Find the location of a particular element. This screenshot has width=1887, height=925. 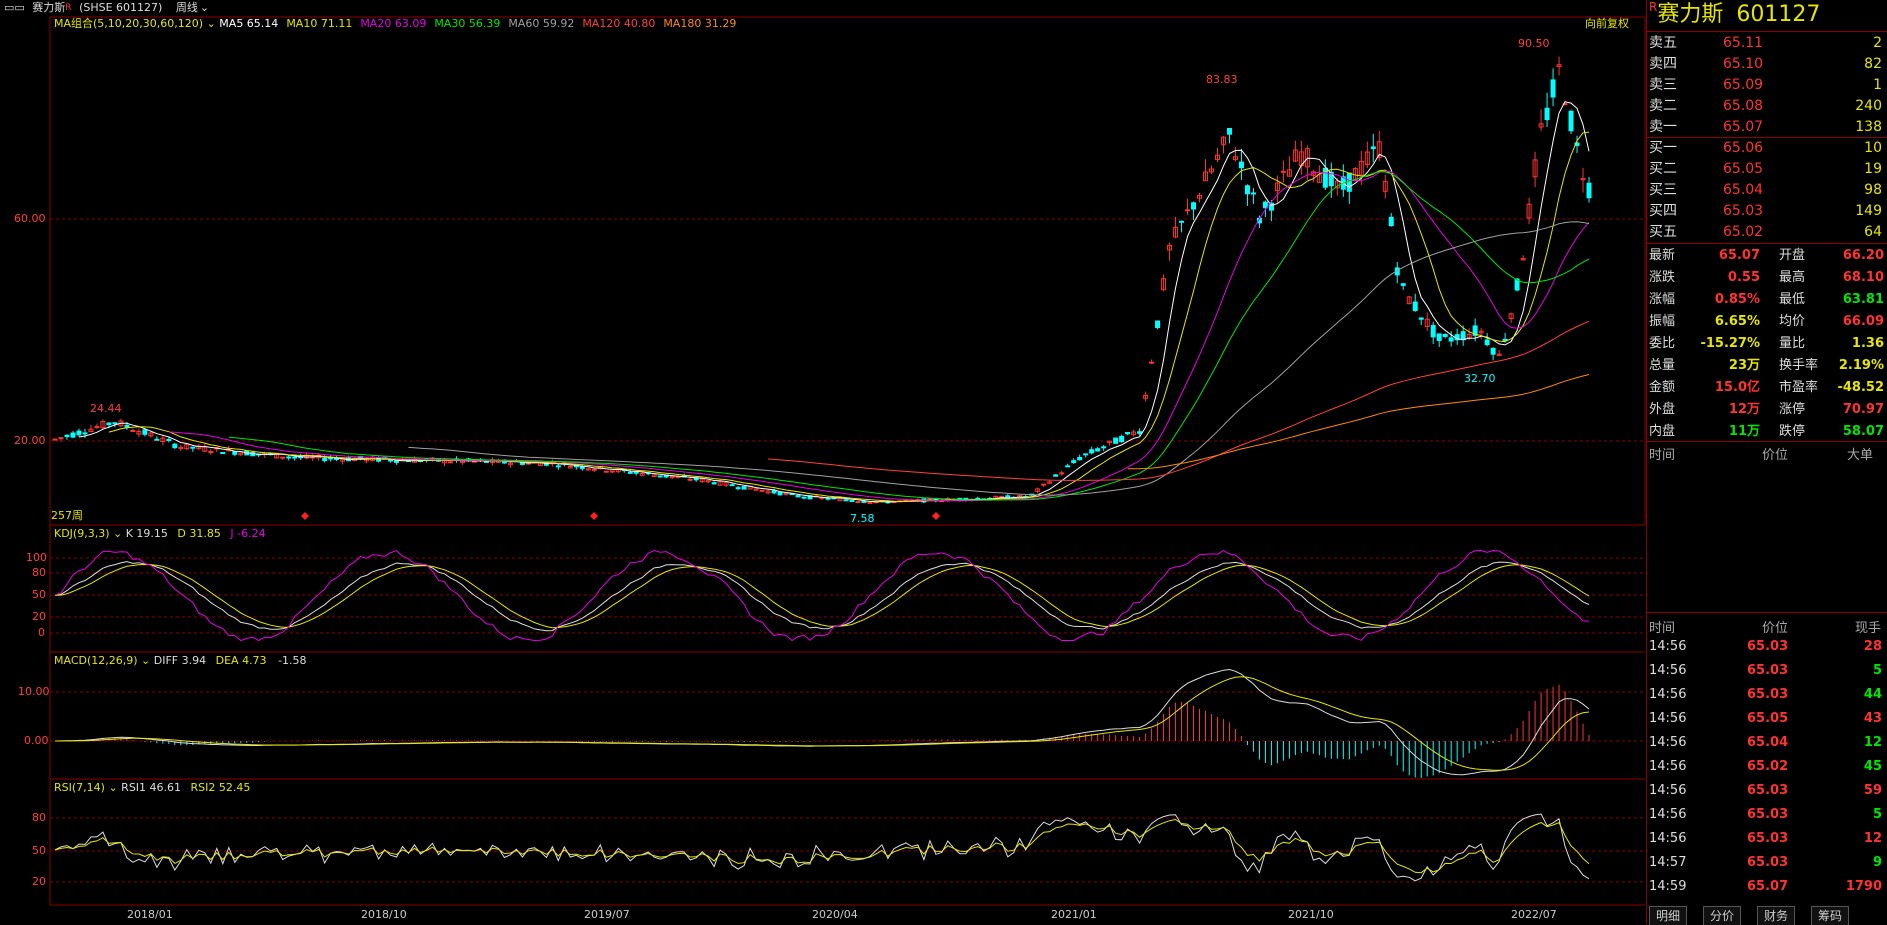

ask-price: 65.11 is located at coordinates (1743, 43).